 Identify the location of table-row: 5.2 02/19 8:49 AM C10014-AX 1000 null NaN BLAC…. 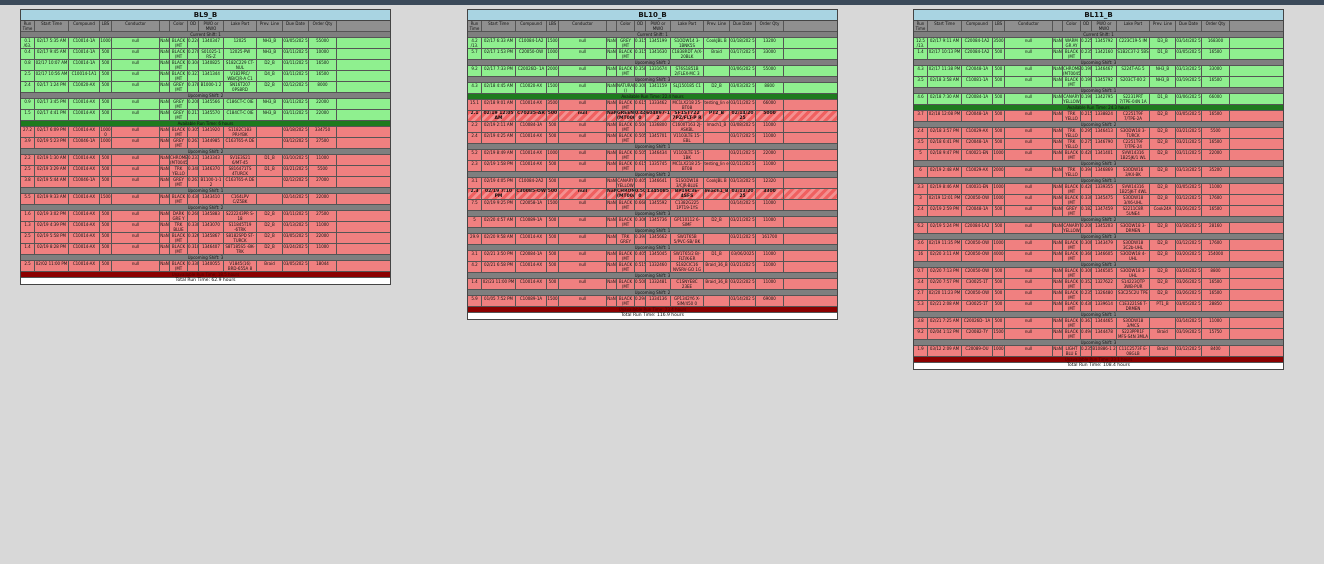
(652, 155).